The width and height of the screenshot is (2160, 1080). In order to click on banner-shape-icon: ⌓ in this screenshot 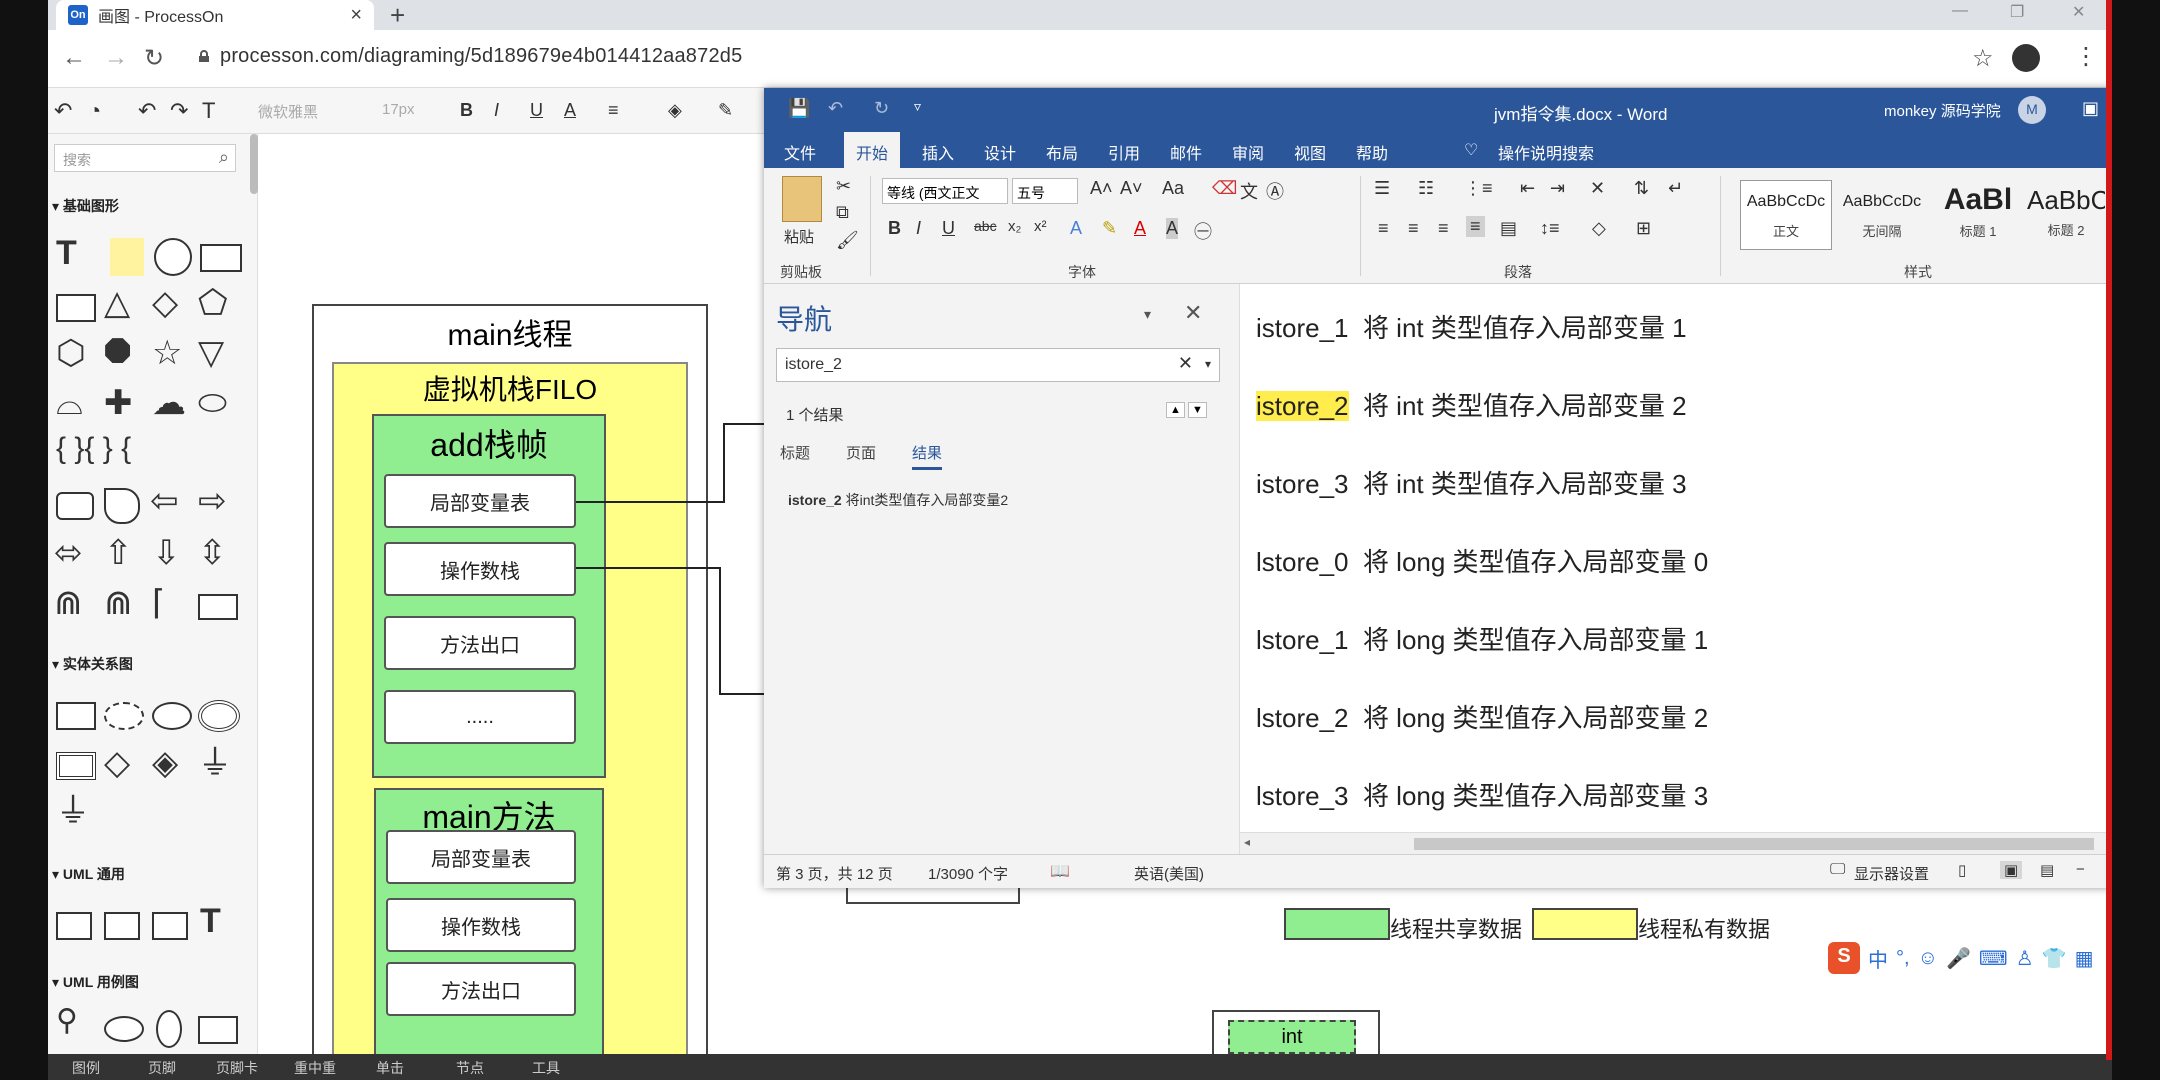, I will do `click(69, 403)`.